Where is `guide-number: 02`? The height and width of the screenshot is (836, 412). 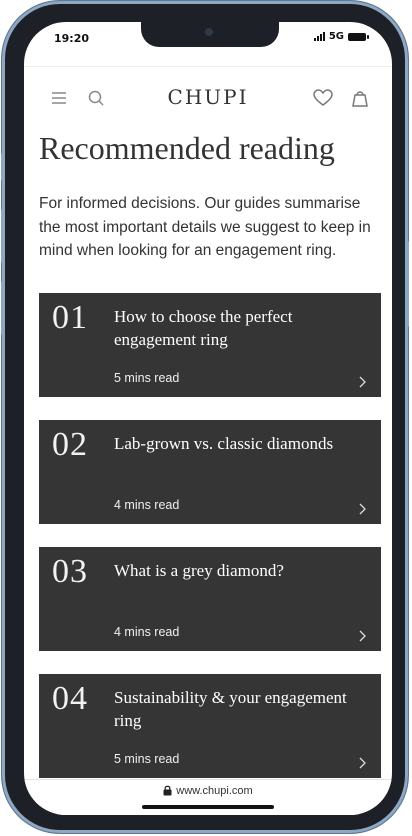 guide-number: 02 is located at coordinates (70, 444).